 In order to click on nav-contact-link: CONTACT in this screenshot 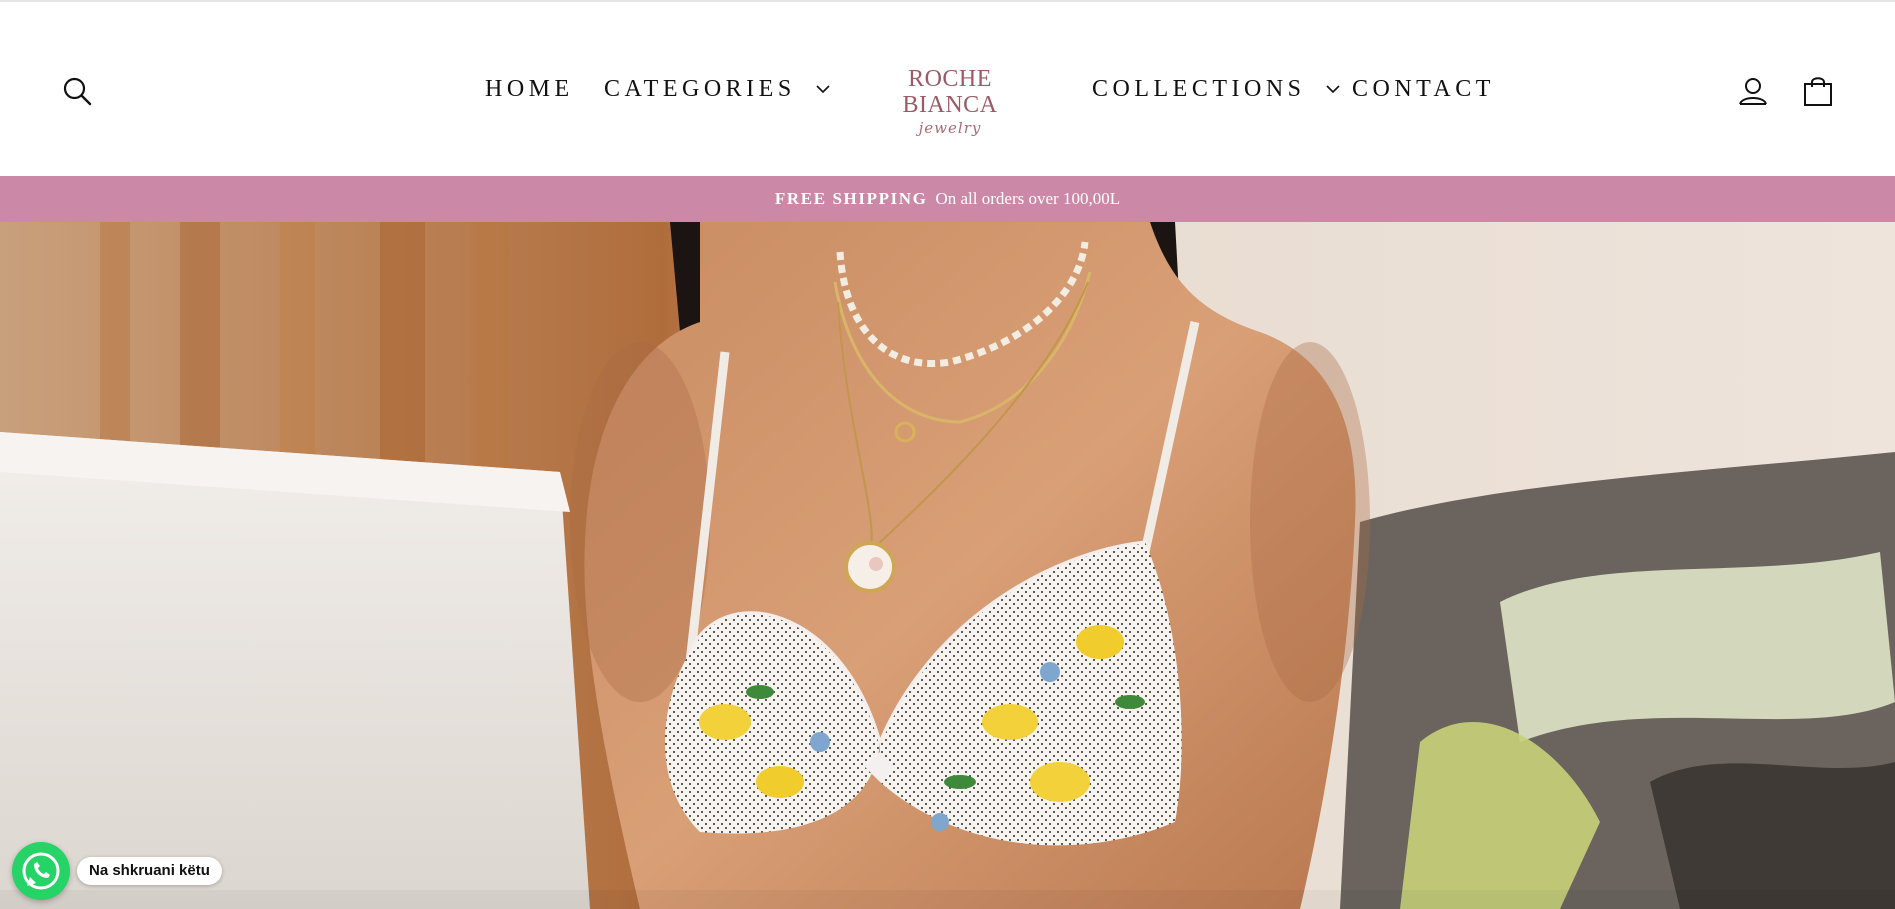, I will do `click(1423, 89)`.